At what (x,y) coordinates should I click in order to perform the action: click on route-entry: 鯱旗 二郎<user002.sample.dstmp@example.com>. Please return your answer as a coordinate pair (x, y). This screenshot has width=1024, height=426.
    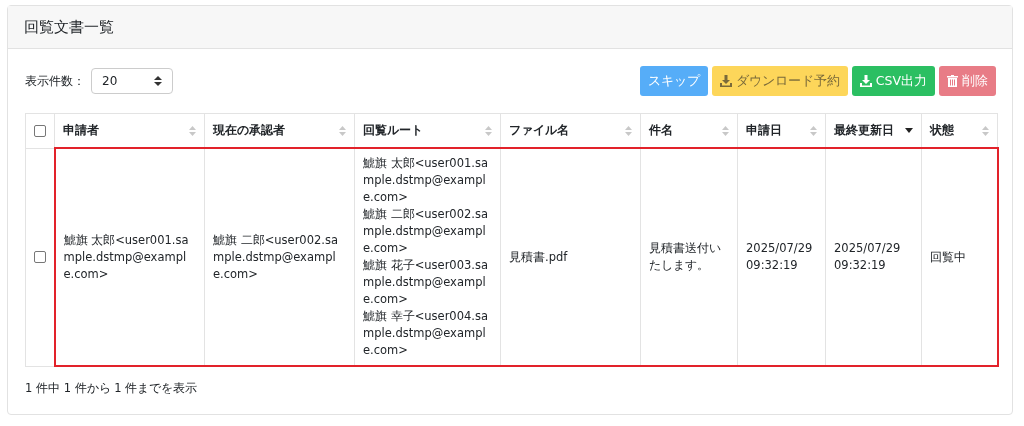
    Looking at the image, I should click on (426, 231).